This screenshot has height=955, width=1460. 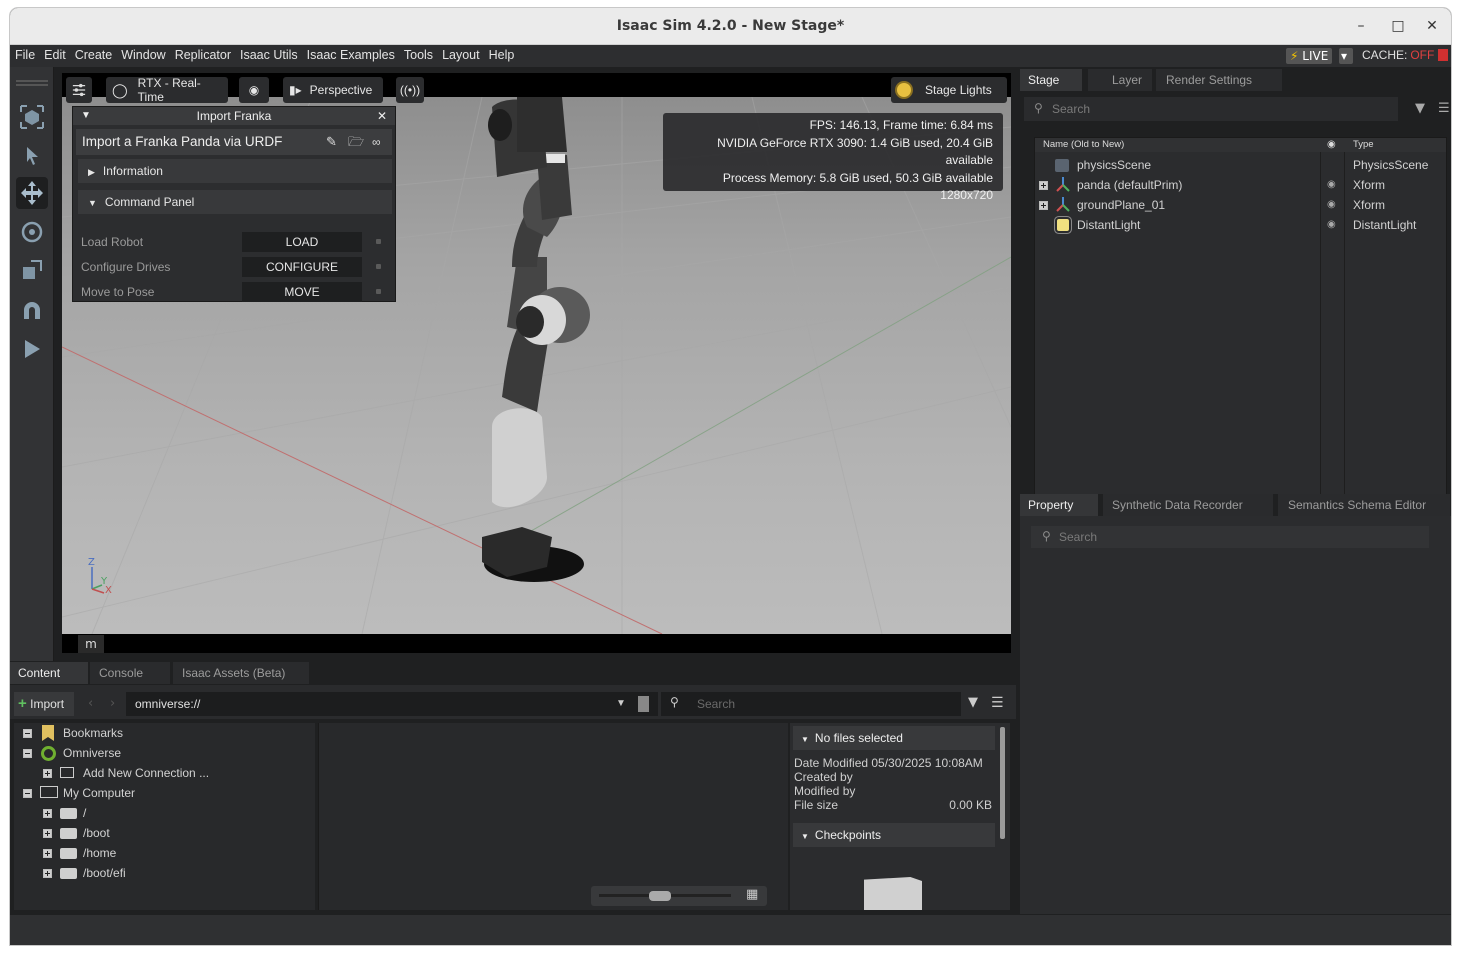 I want to click on menu-isaac-examples: Isaac Examples, so click(x=350, y=53).